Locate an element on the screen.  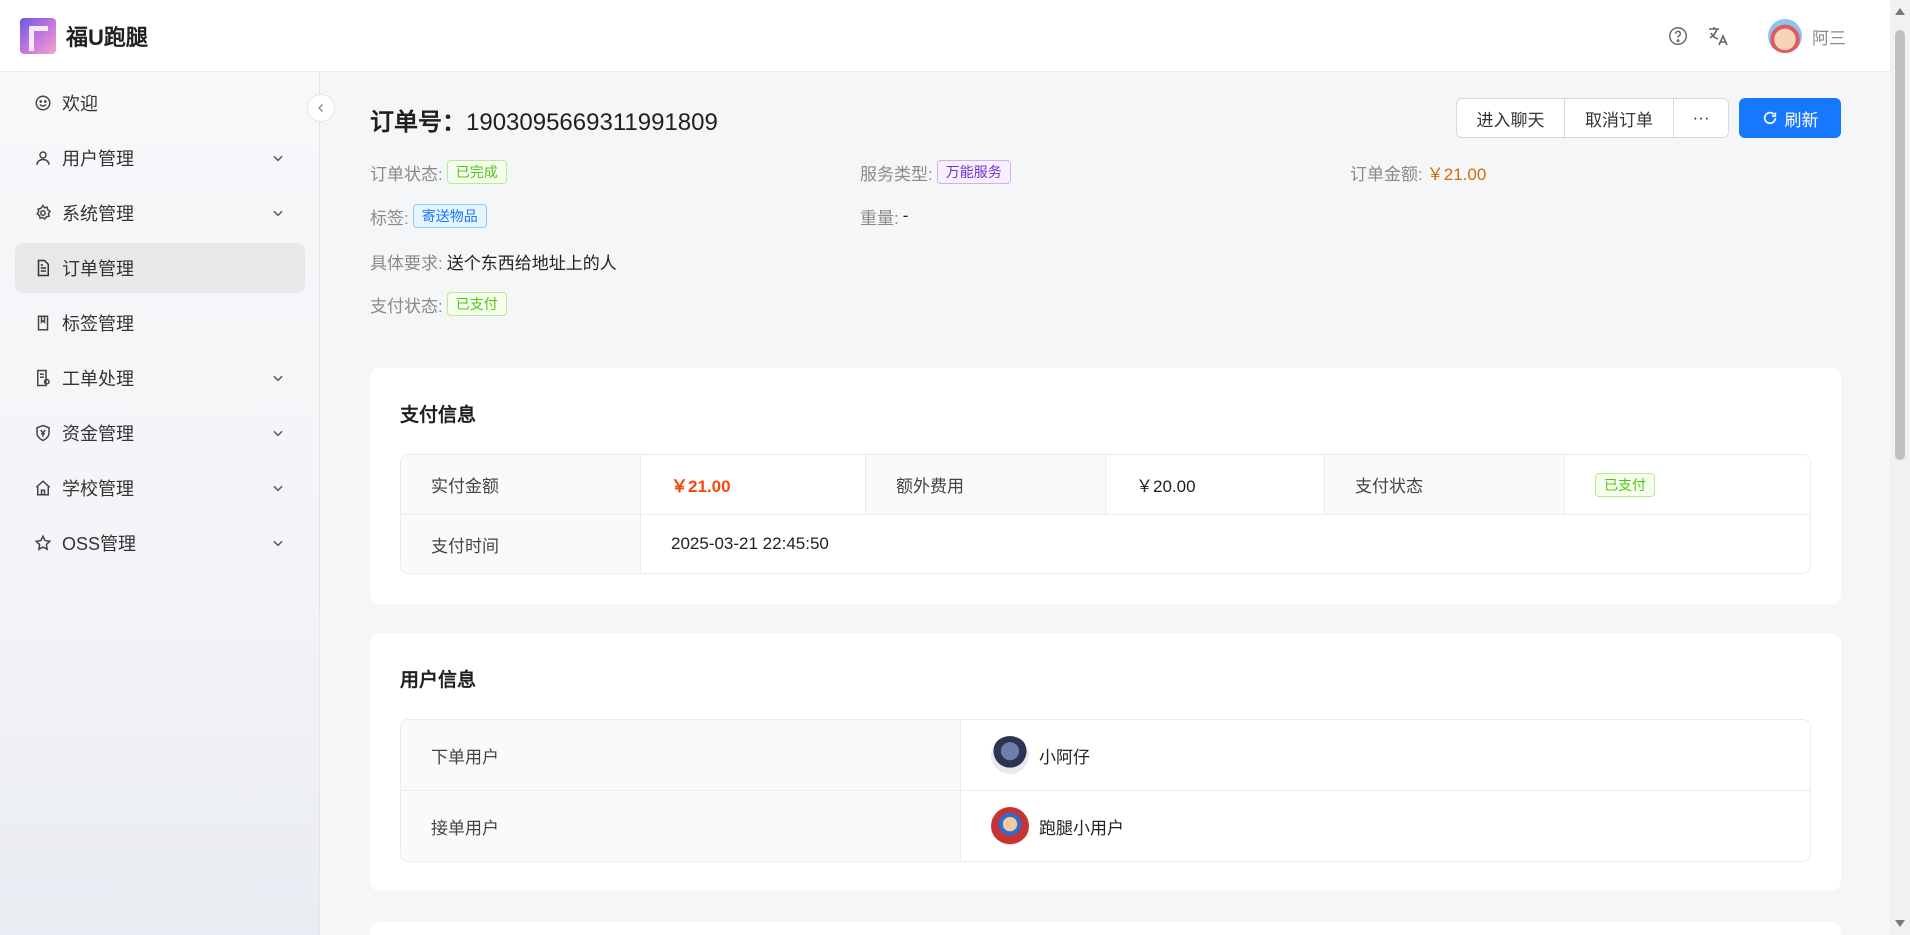
orderer-name: 小阿仔 is located at coordinates (1064, 757).